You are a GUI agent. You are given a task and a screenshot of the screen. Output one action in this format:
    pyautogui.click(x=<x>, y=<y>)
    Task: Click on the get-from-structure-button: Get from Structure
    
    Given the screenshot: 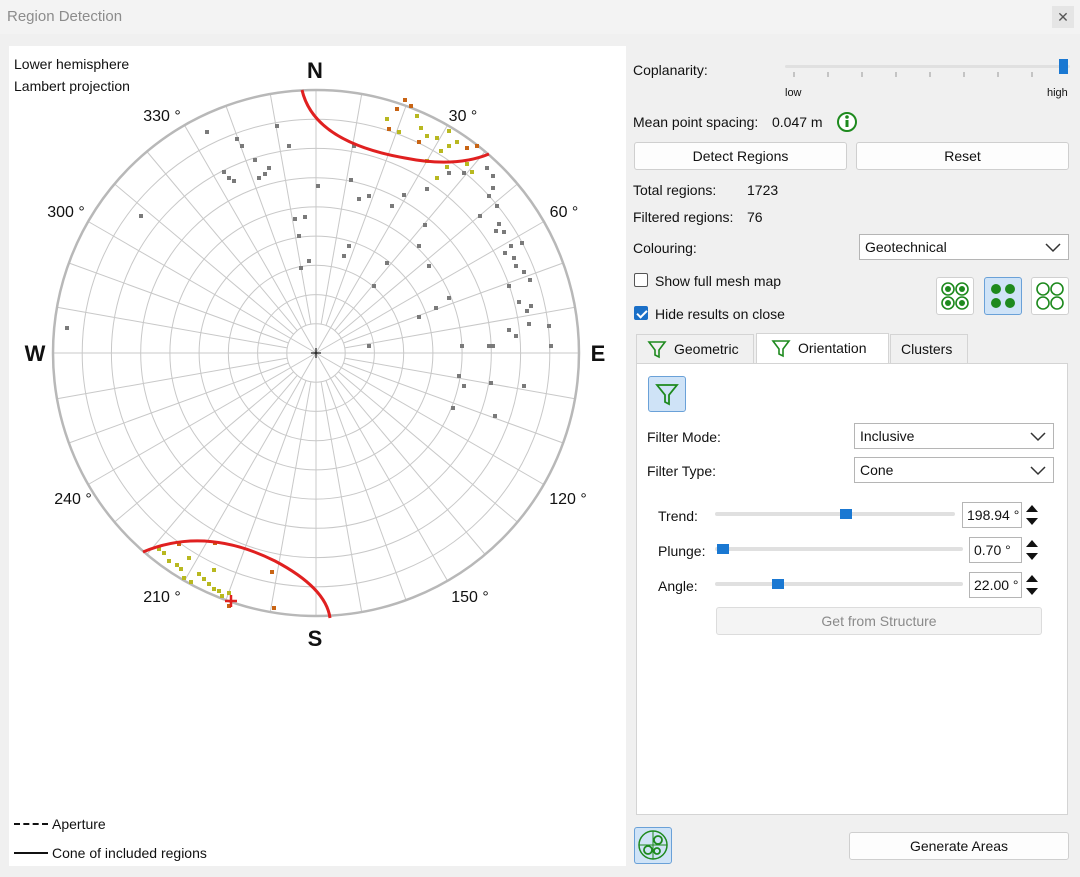 What is the action you would take?
    pyautogui.click(x=879, y=621)
    